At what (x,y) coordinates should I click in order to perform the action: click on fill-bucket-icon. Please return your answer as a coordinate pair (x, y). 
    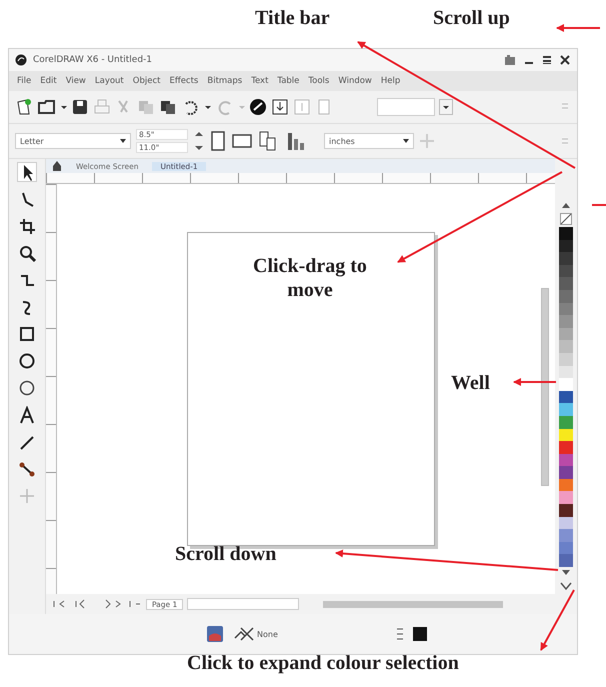
    Looking at the image, I should click on (215, 634).